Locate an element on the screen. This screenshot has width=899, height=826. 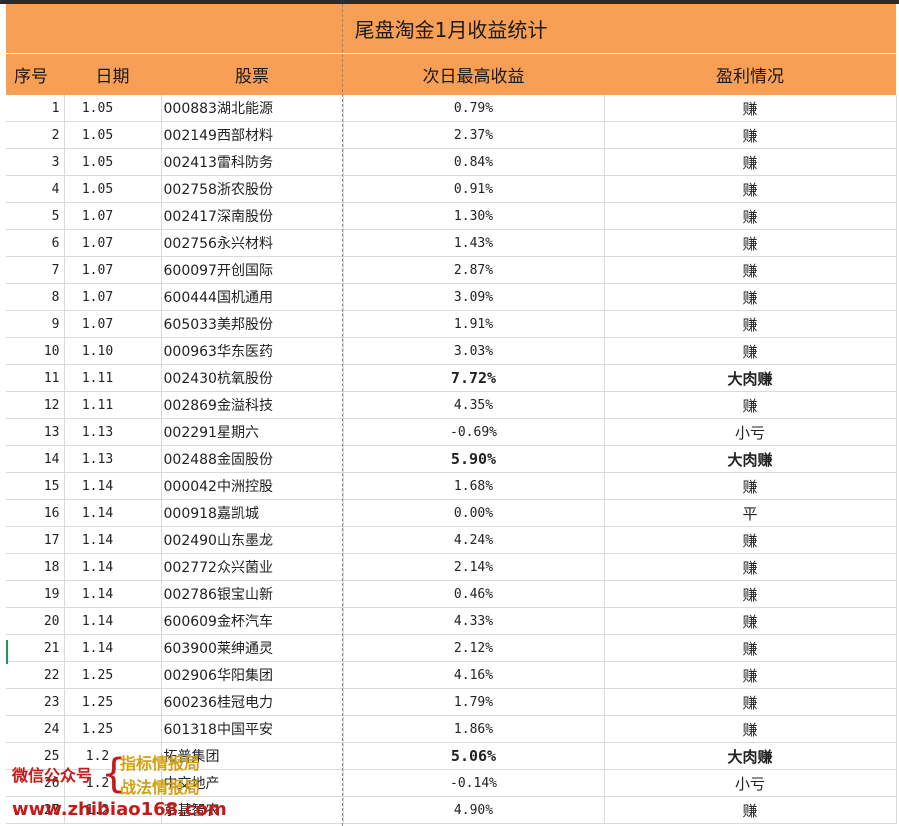
cell-index: 19 is located at coordinates (35, 594).